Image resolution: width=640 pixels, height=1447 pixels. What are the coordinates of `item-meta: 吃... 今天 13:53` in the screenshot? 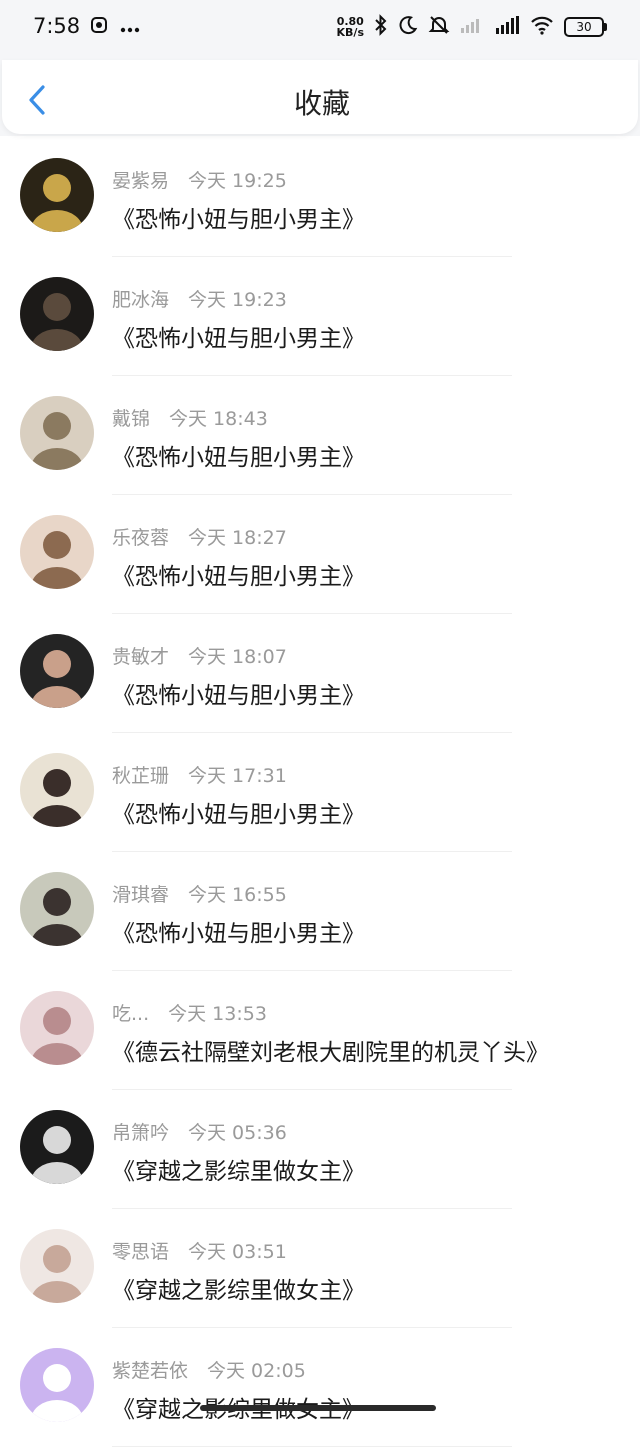 It's located at (189, 1012).